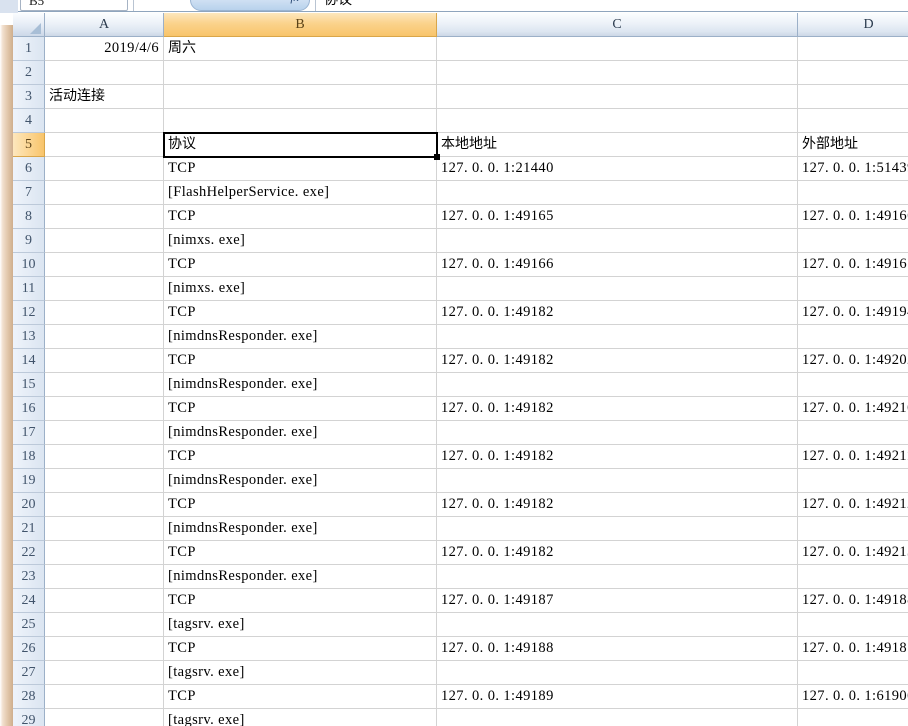 The image size is (908, 726). Describe the element at coordinates (29, 553) in the screenshot. I see `row-header-22: 22` at that location.